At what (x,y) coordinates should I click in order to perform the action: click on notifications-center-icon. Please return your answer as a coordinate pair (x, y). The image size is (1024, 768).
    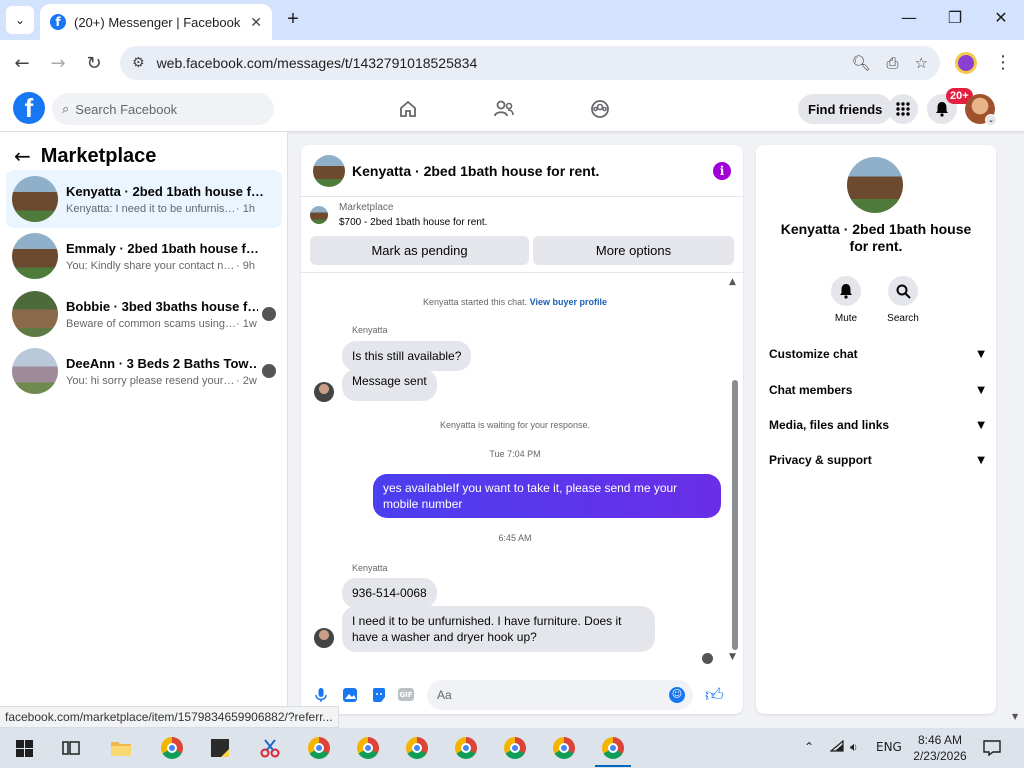
    Looking at the image, I should click on (992, 748).